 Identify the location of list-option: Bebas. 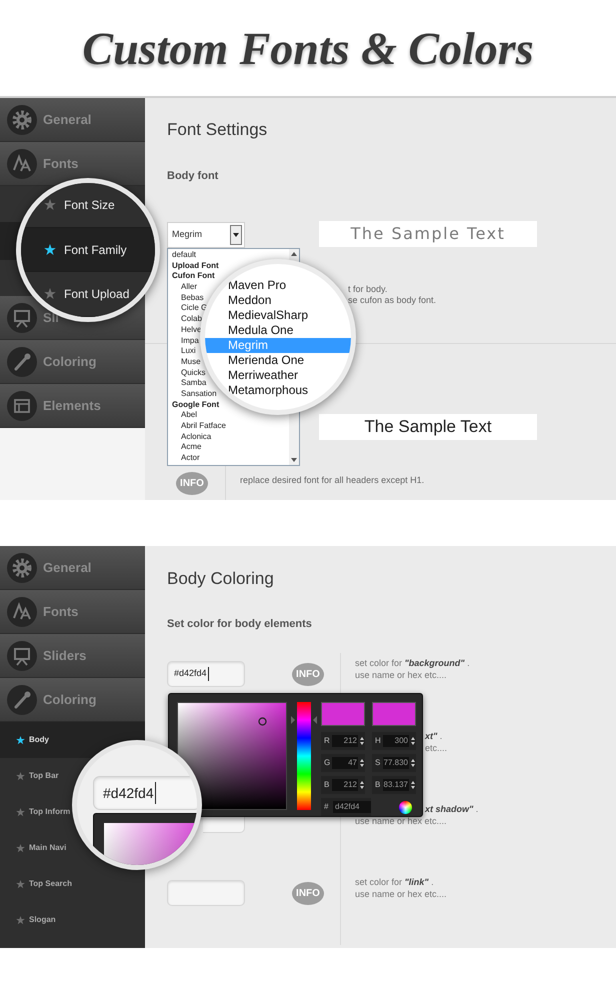
(192, 298).